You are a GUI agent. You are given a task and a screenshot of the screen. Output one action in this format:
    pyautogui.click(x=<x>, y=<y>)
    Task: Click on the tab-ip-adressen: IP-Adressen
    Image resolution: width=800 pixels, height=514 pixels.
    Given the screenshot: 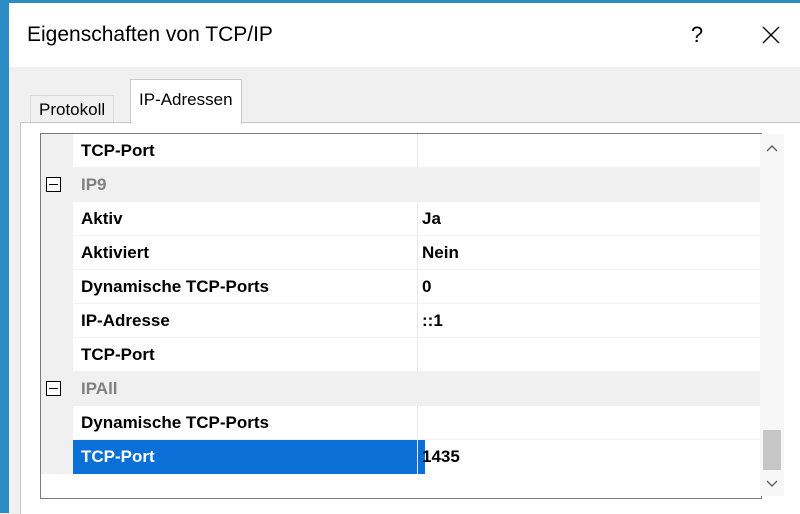 What is the action you would take?
    pyautogui.click(x=186, y=101)
    